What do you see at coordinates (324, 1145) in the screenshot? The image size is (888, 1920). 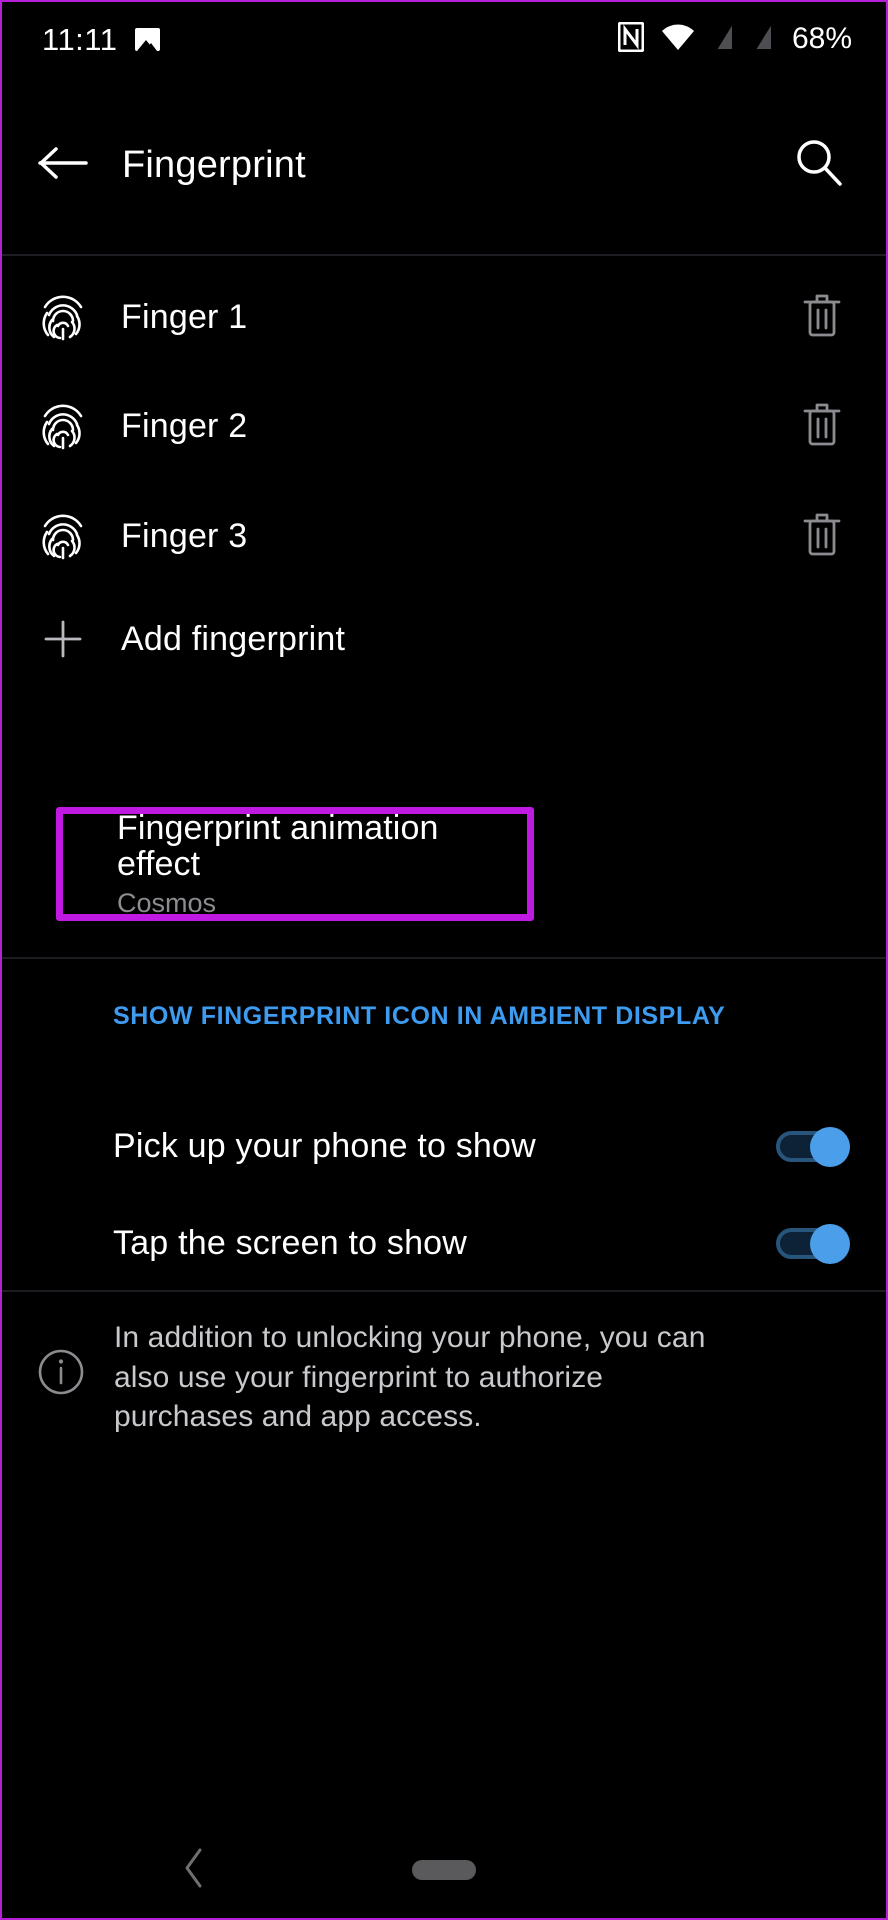 I see `toggle-label: Pick up your phone to show` at bounding box center [324, 1145].